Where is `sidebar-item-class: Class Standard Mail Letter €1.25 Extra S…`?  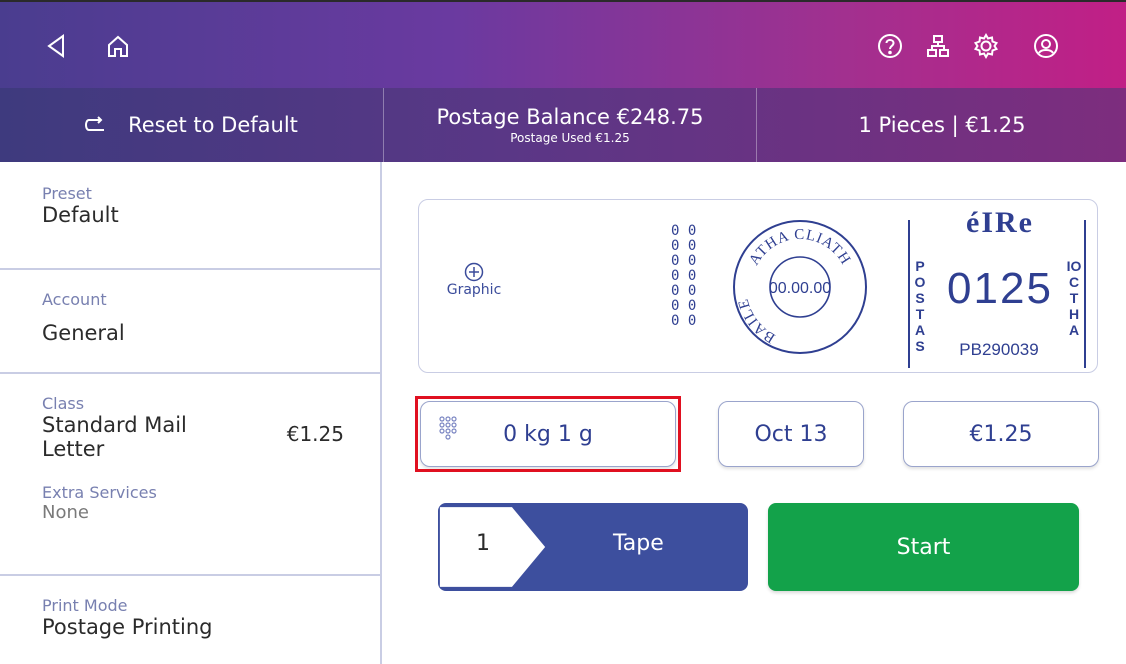
sidebar-item-class: Class Standard Mail Letter €1.25 Extra S… is located at coordinates (190, 475).